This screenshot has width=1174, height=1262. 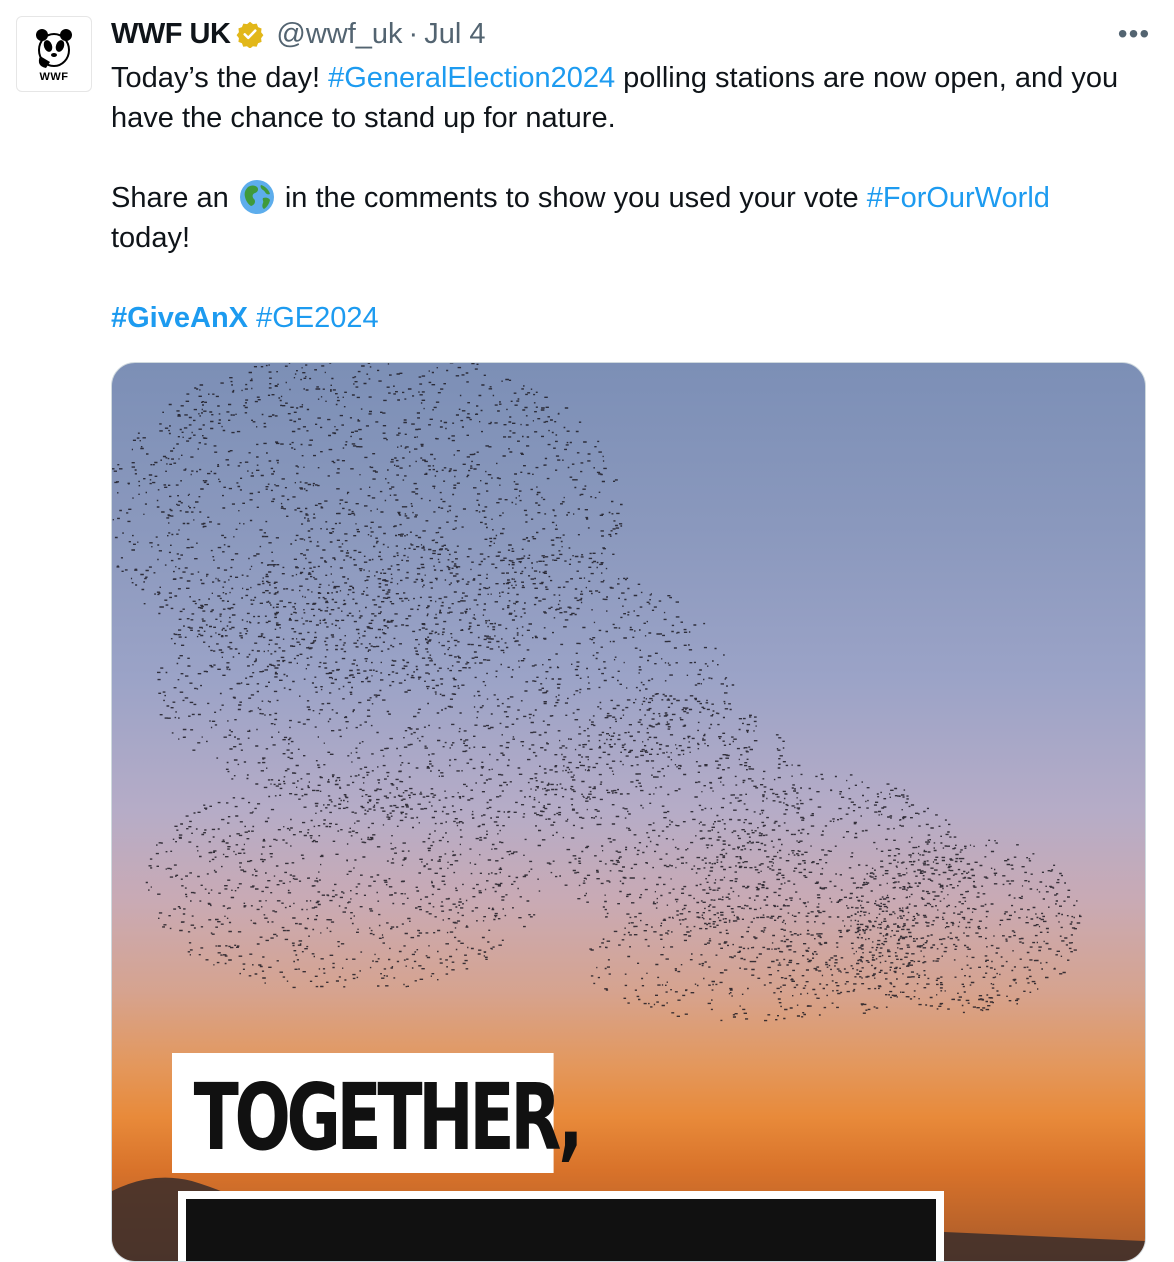 I want to click on tweet-date: Jul 4, so click(x=454, y=34).